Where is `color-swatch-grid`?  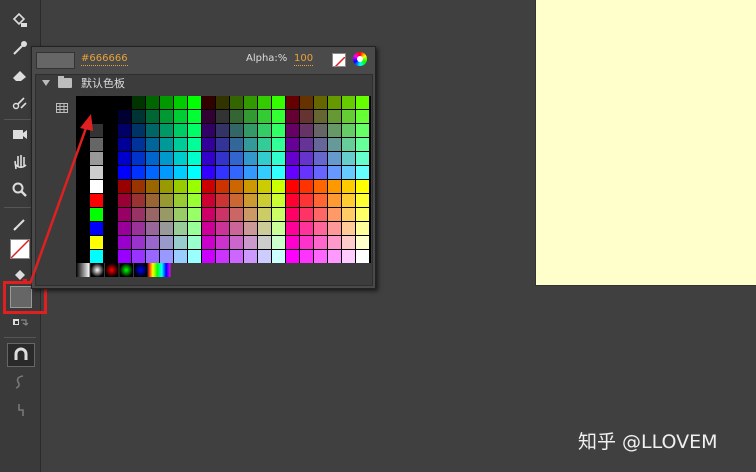 color-swatch-grid is located at coordinates (223, 179).